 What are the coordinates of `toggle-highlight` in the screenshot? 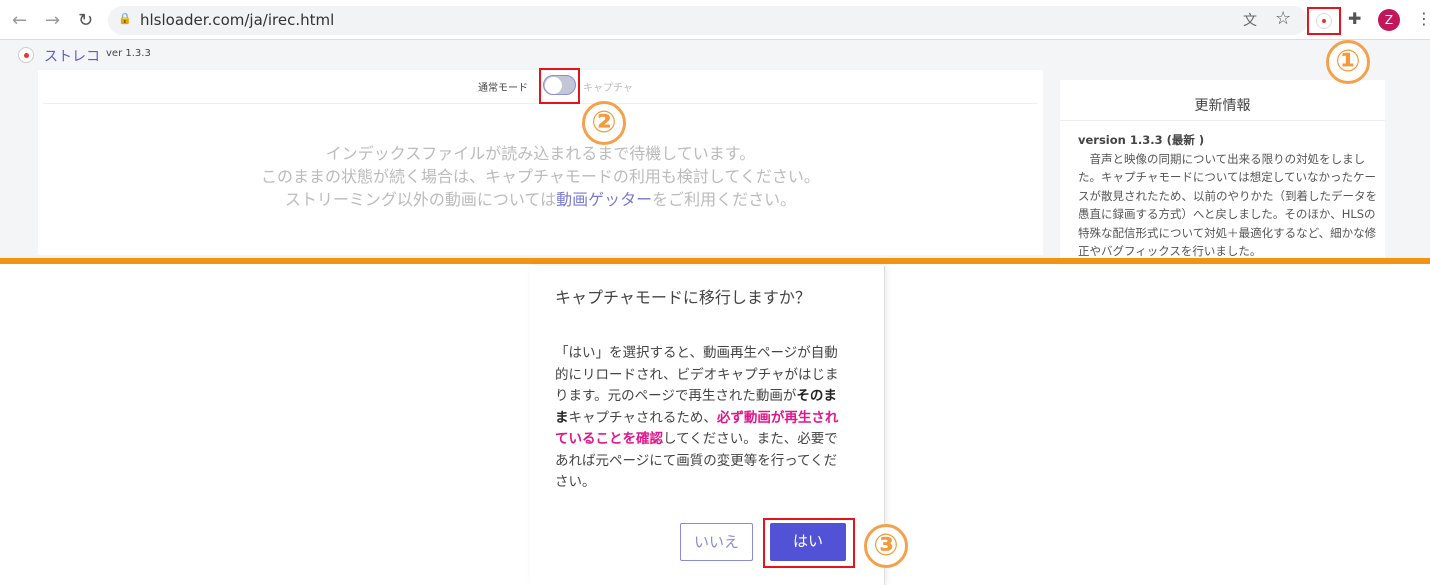 It's located at (559, 86).